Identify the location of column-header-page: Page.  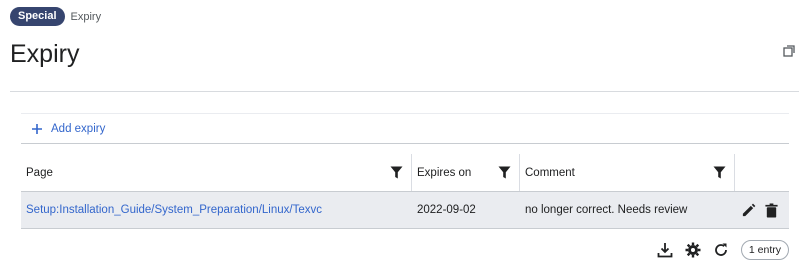
(216, 172).